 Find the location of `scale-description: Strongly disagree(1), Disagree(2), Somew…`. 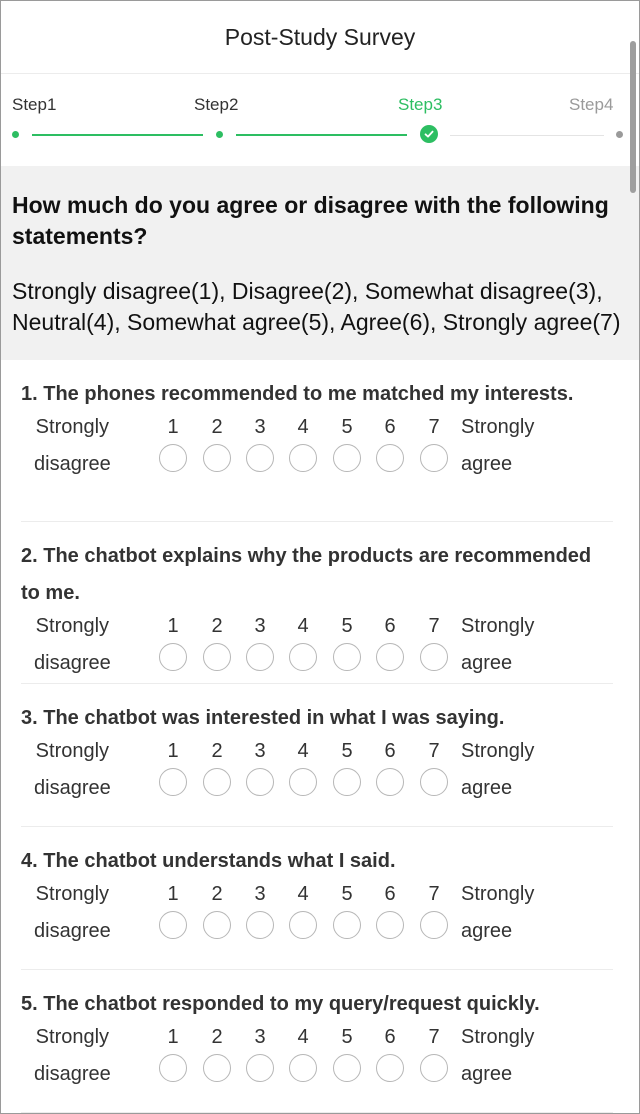

scale-description: Strongly disagree(1), Disagree(2), Somew… is located at coordinates (316, 306).